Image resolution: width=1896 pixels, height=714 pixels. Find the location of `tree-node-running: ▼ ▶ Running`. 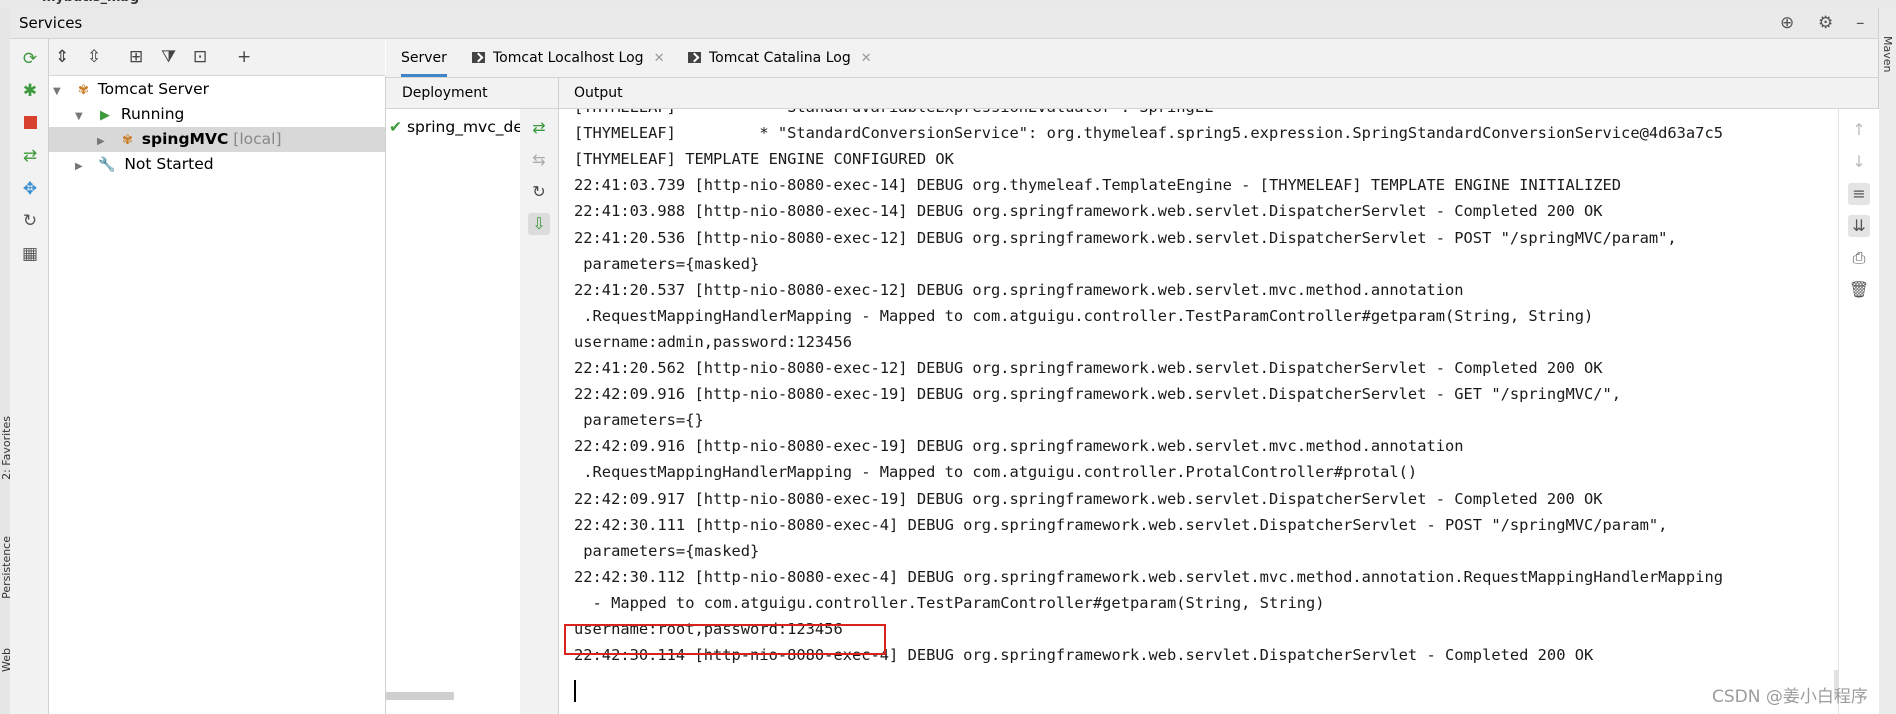

tree-node-running: ▼ ▶ Running is located at coordinates (129, 114).